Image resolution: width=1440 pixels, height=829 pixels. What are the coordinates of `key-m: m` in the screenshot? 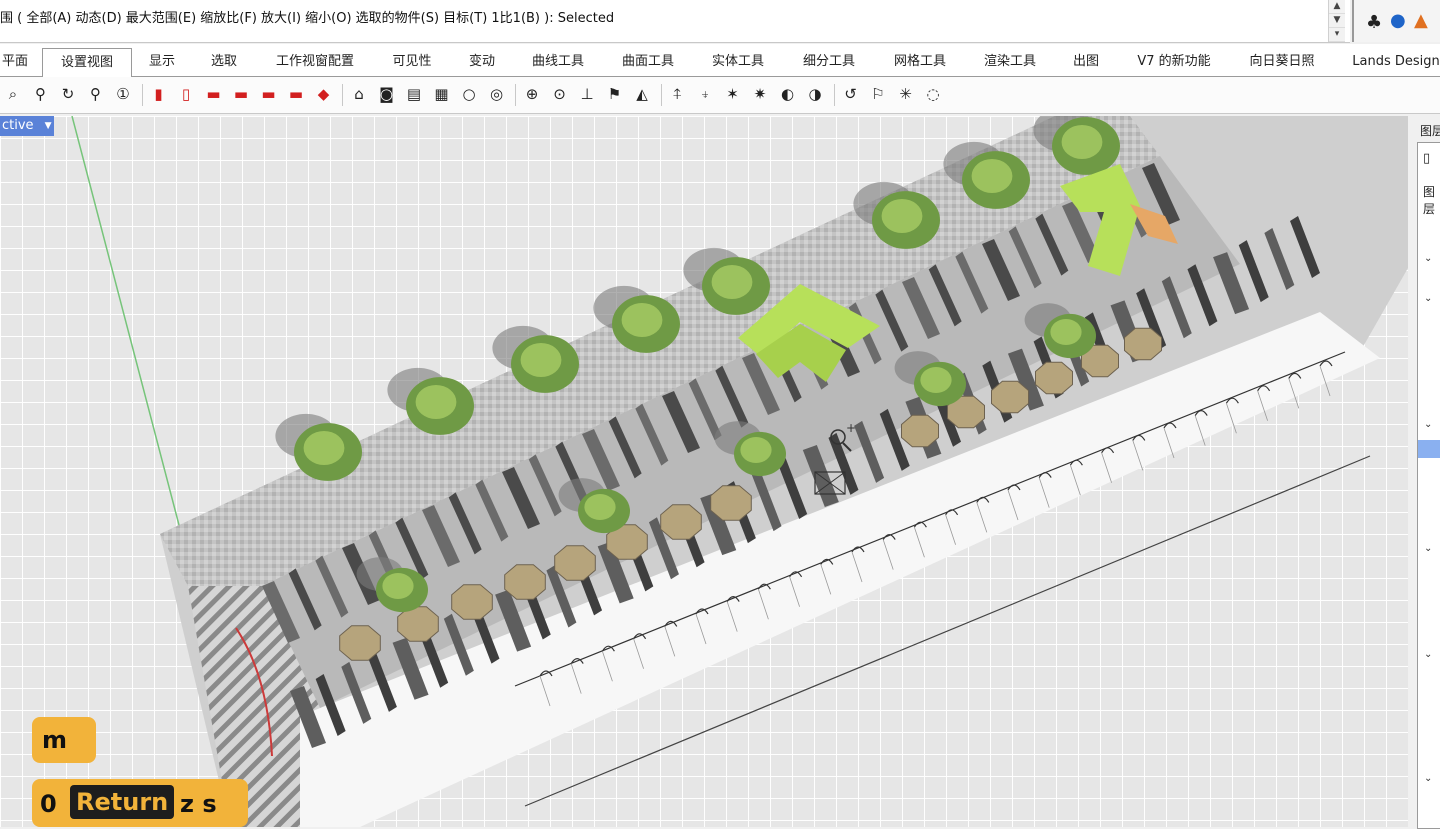 It's located at (55, 740).